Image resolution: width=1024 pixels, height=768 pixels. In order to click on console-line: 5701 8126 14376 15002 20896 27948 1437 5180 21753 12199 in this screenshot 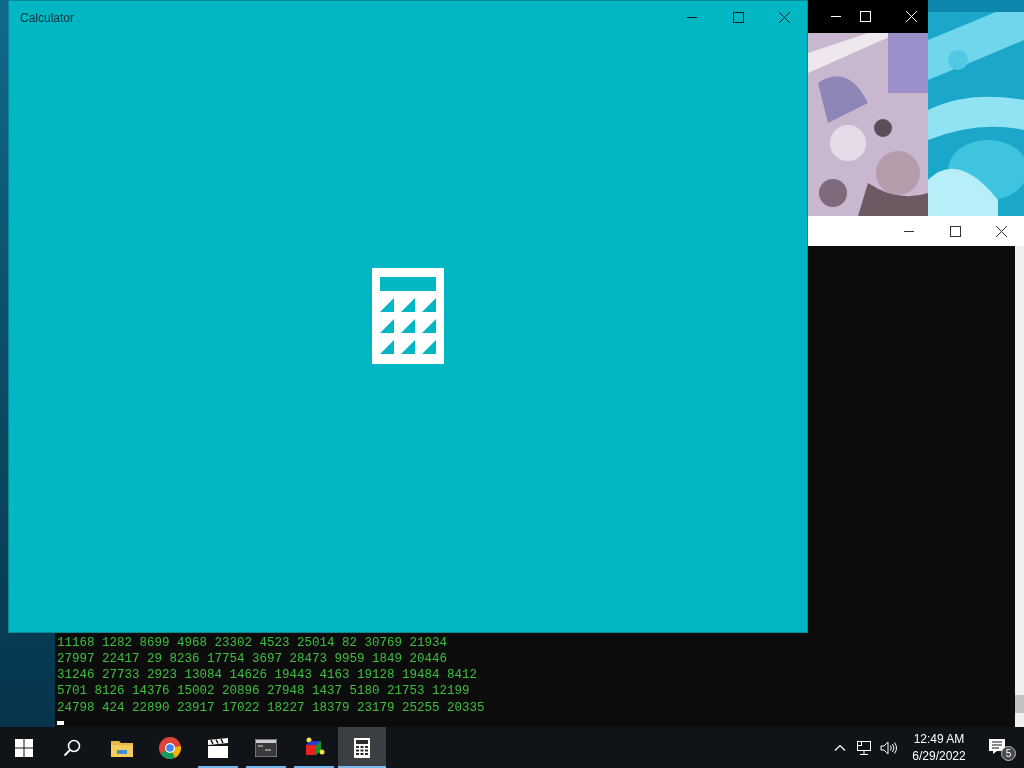, I will do `click(264, 691)`.